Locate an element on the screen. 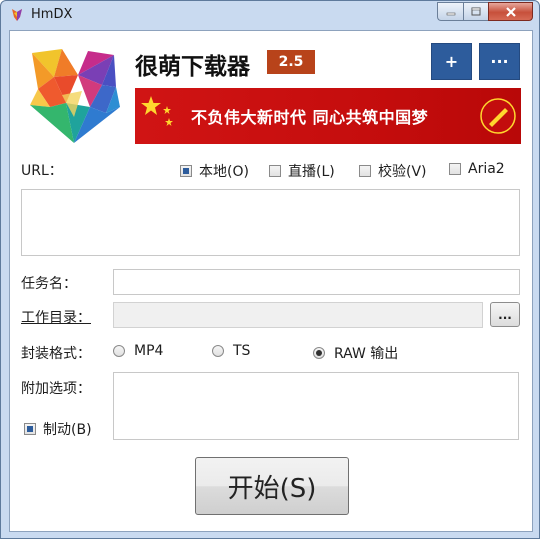  radio-raw: RAW 输出 is located at coordinates (355, 353).